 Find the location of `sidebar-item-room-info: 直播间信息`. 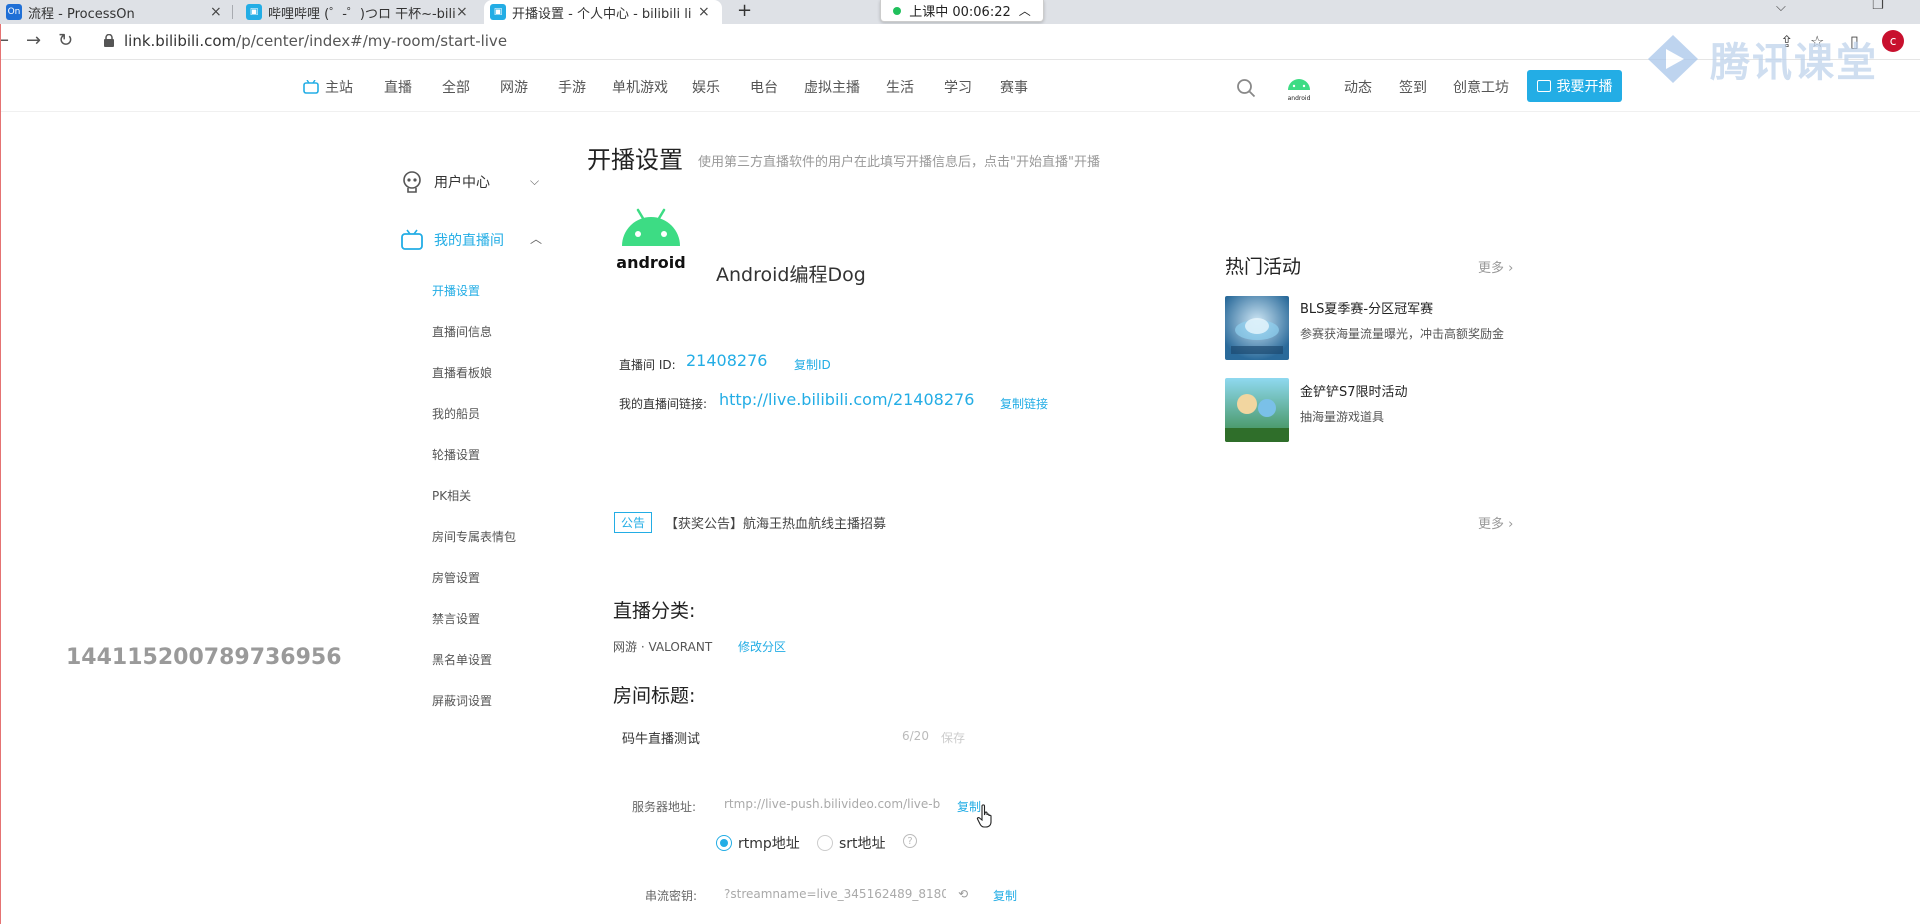

sidebar-item-room-info: 直播间信息 is located at coordinates (462, 331).